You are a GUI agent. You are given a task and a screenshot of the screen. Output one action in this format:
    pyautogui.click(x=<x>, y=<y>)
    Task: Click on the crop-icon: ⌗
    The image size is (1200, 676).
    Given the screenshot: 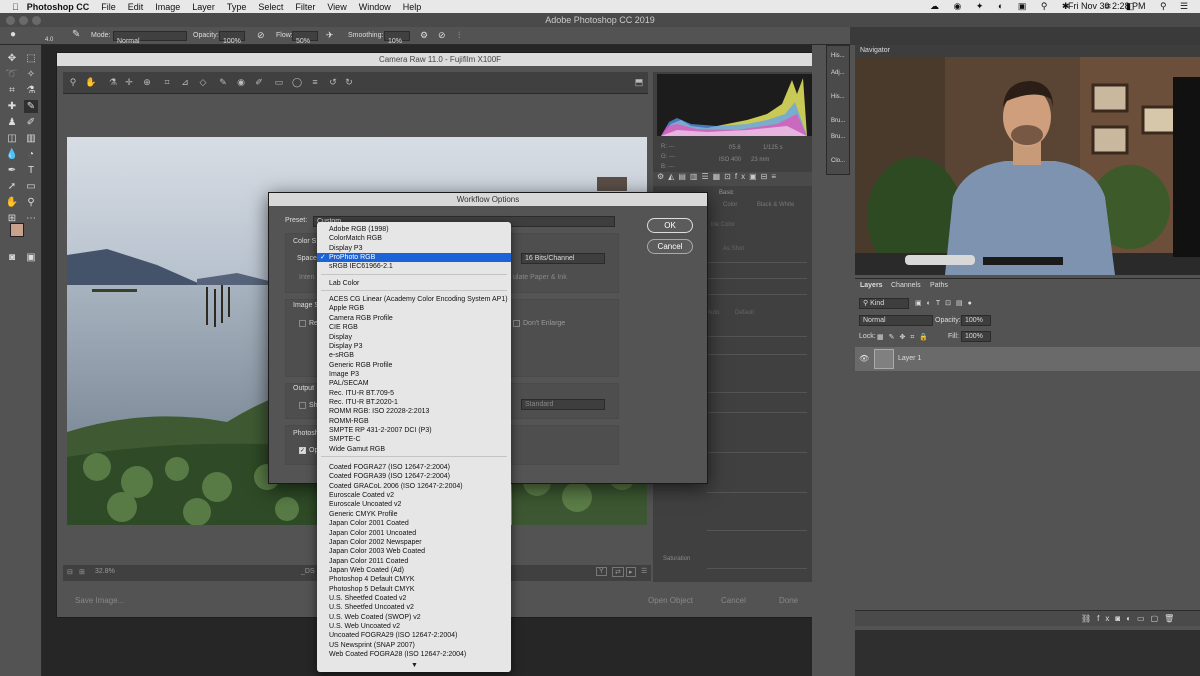 What is the action you would take?
    pyautogui.click(x=167, y=82)
    